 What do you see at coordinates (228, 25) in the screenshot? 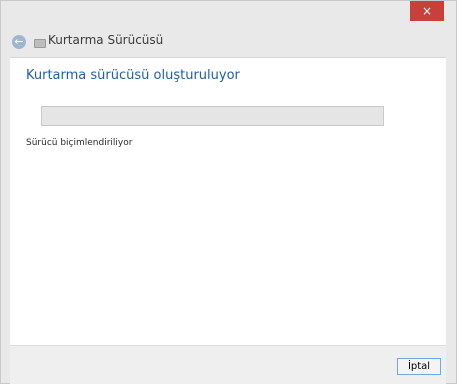
I see `title-bar: × ← Kurtarma Sürücüsü` at bounding box center [228, 25].